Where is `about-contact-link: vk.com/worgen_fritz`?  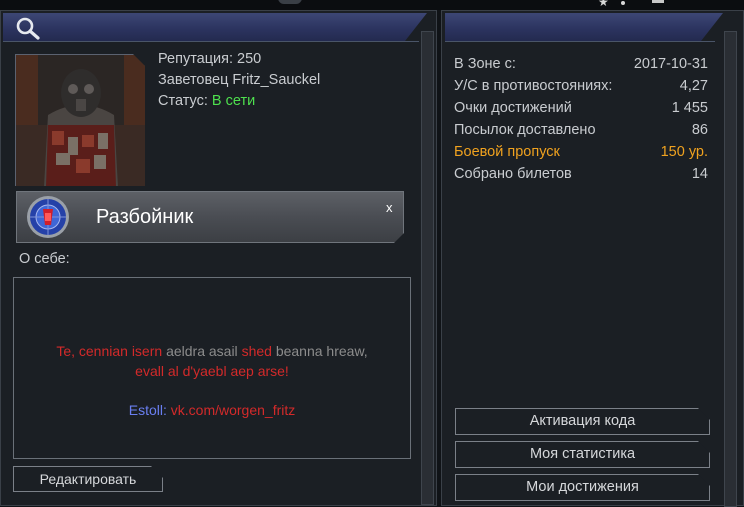
about-contact-link: vk.com/worgen_fritz is located at coordinates (233, 410).